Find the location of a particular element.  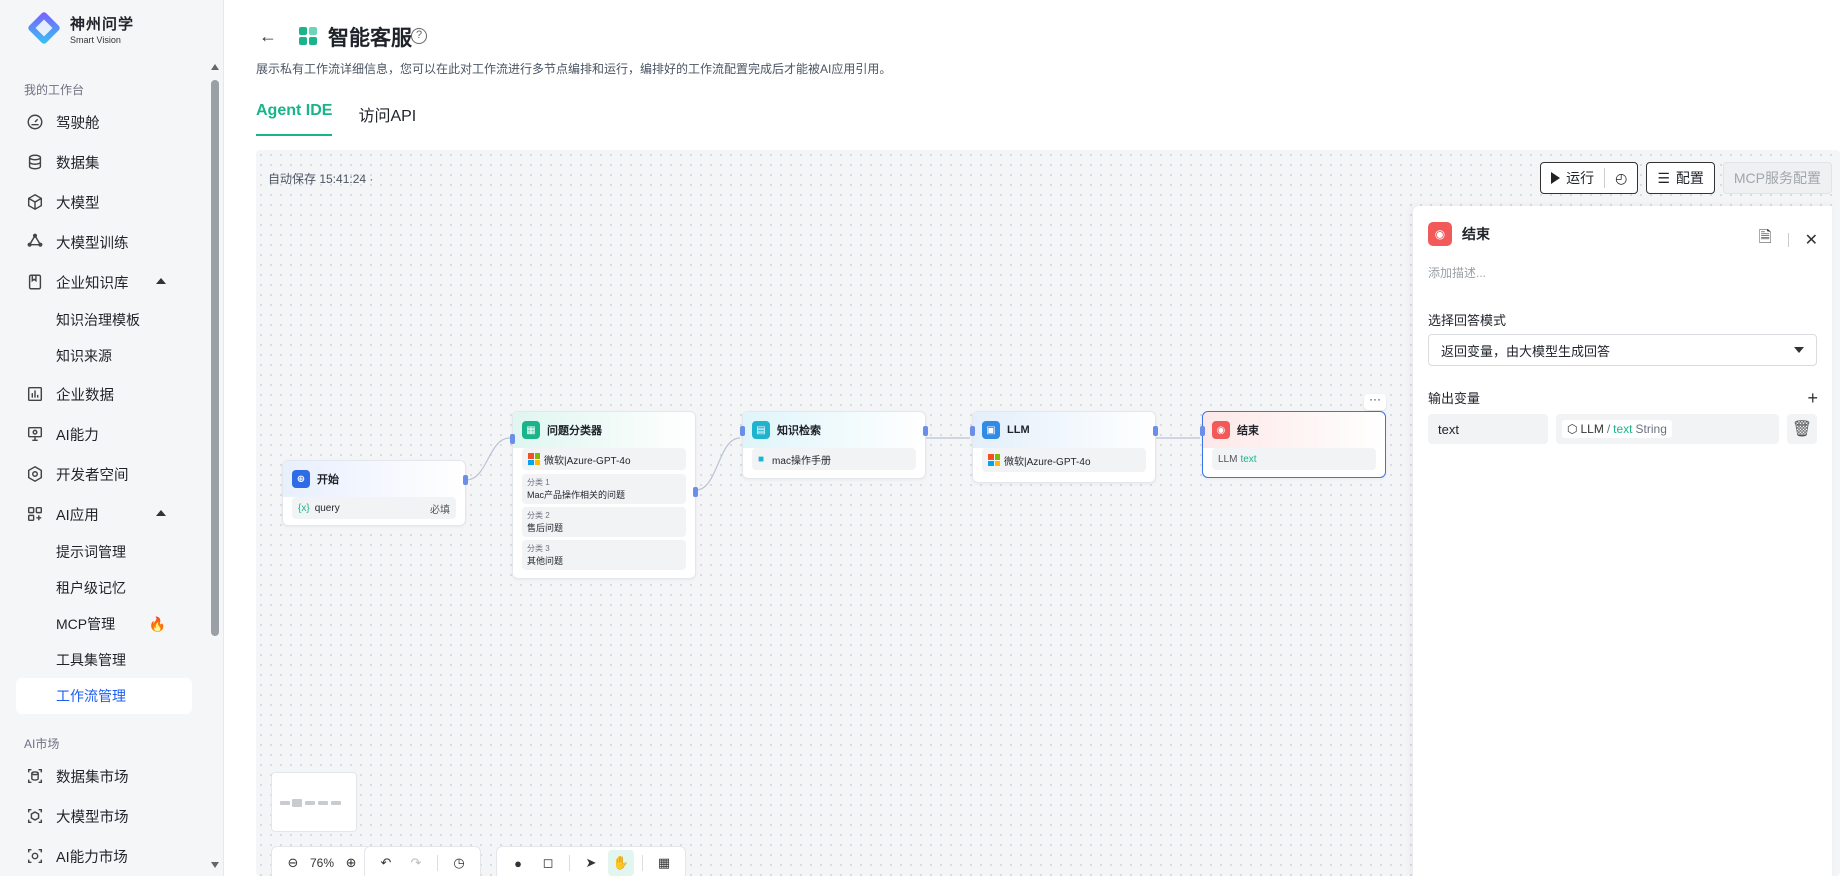

node-more-icon: ··· is located at coordinates (1375, 401).